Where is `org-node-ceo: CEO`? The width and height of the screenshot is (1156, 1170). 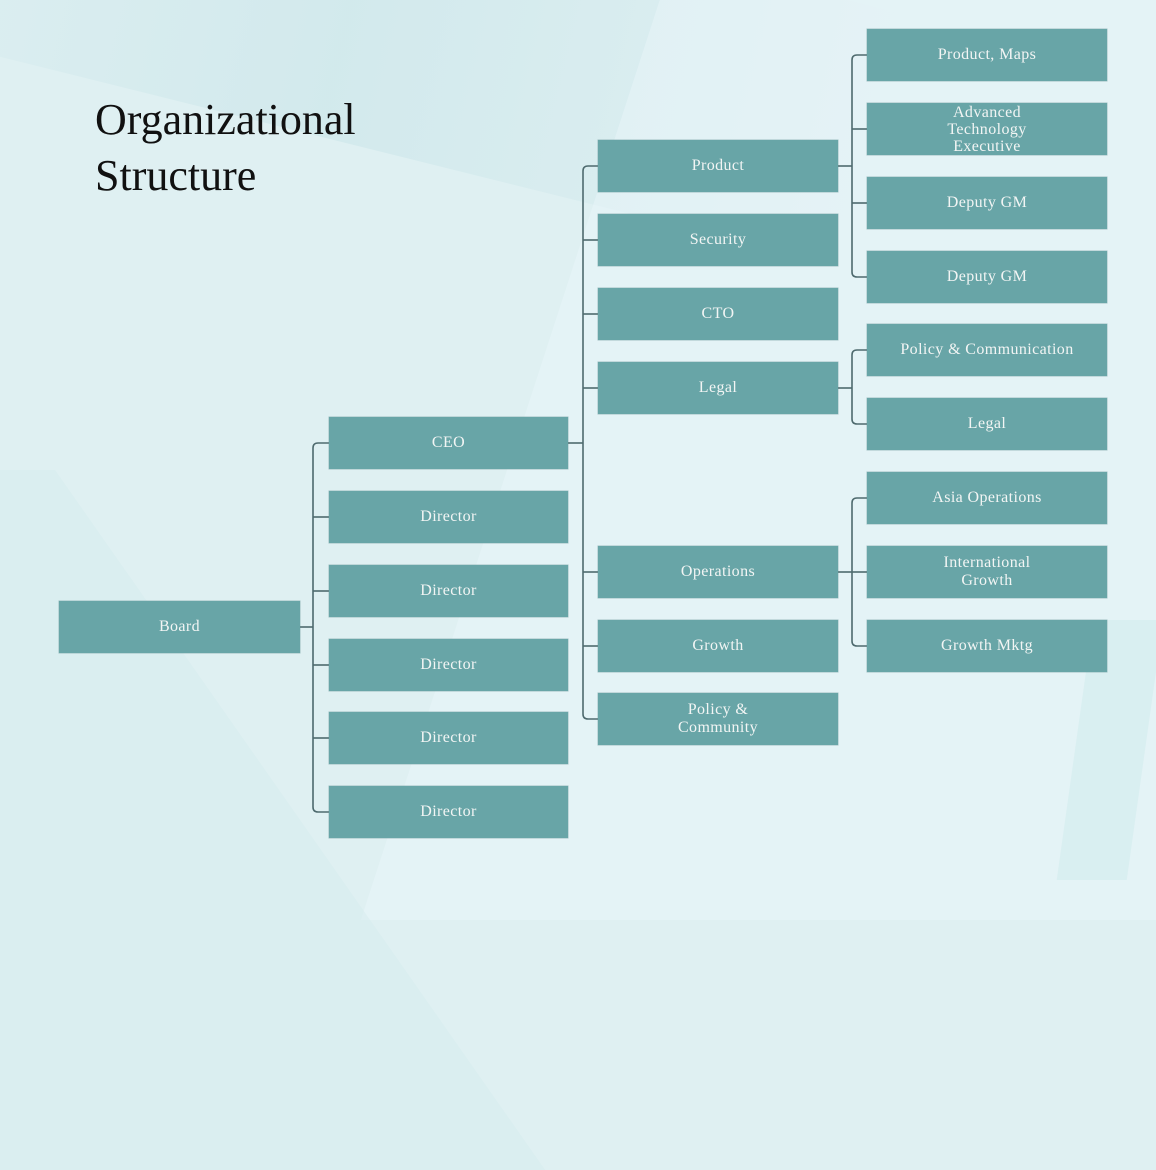
org-node-ceo: CEO is located at coordinates (448, 443).